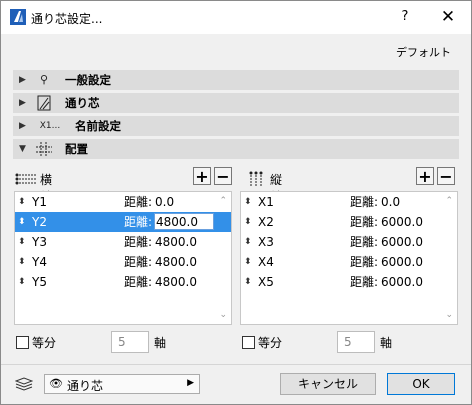 The height and width of the screenshot is (405, 472). Describe the element at coordinates (39, 202) in the screenshot. I see `axis-name: Y1` at that location.